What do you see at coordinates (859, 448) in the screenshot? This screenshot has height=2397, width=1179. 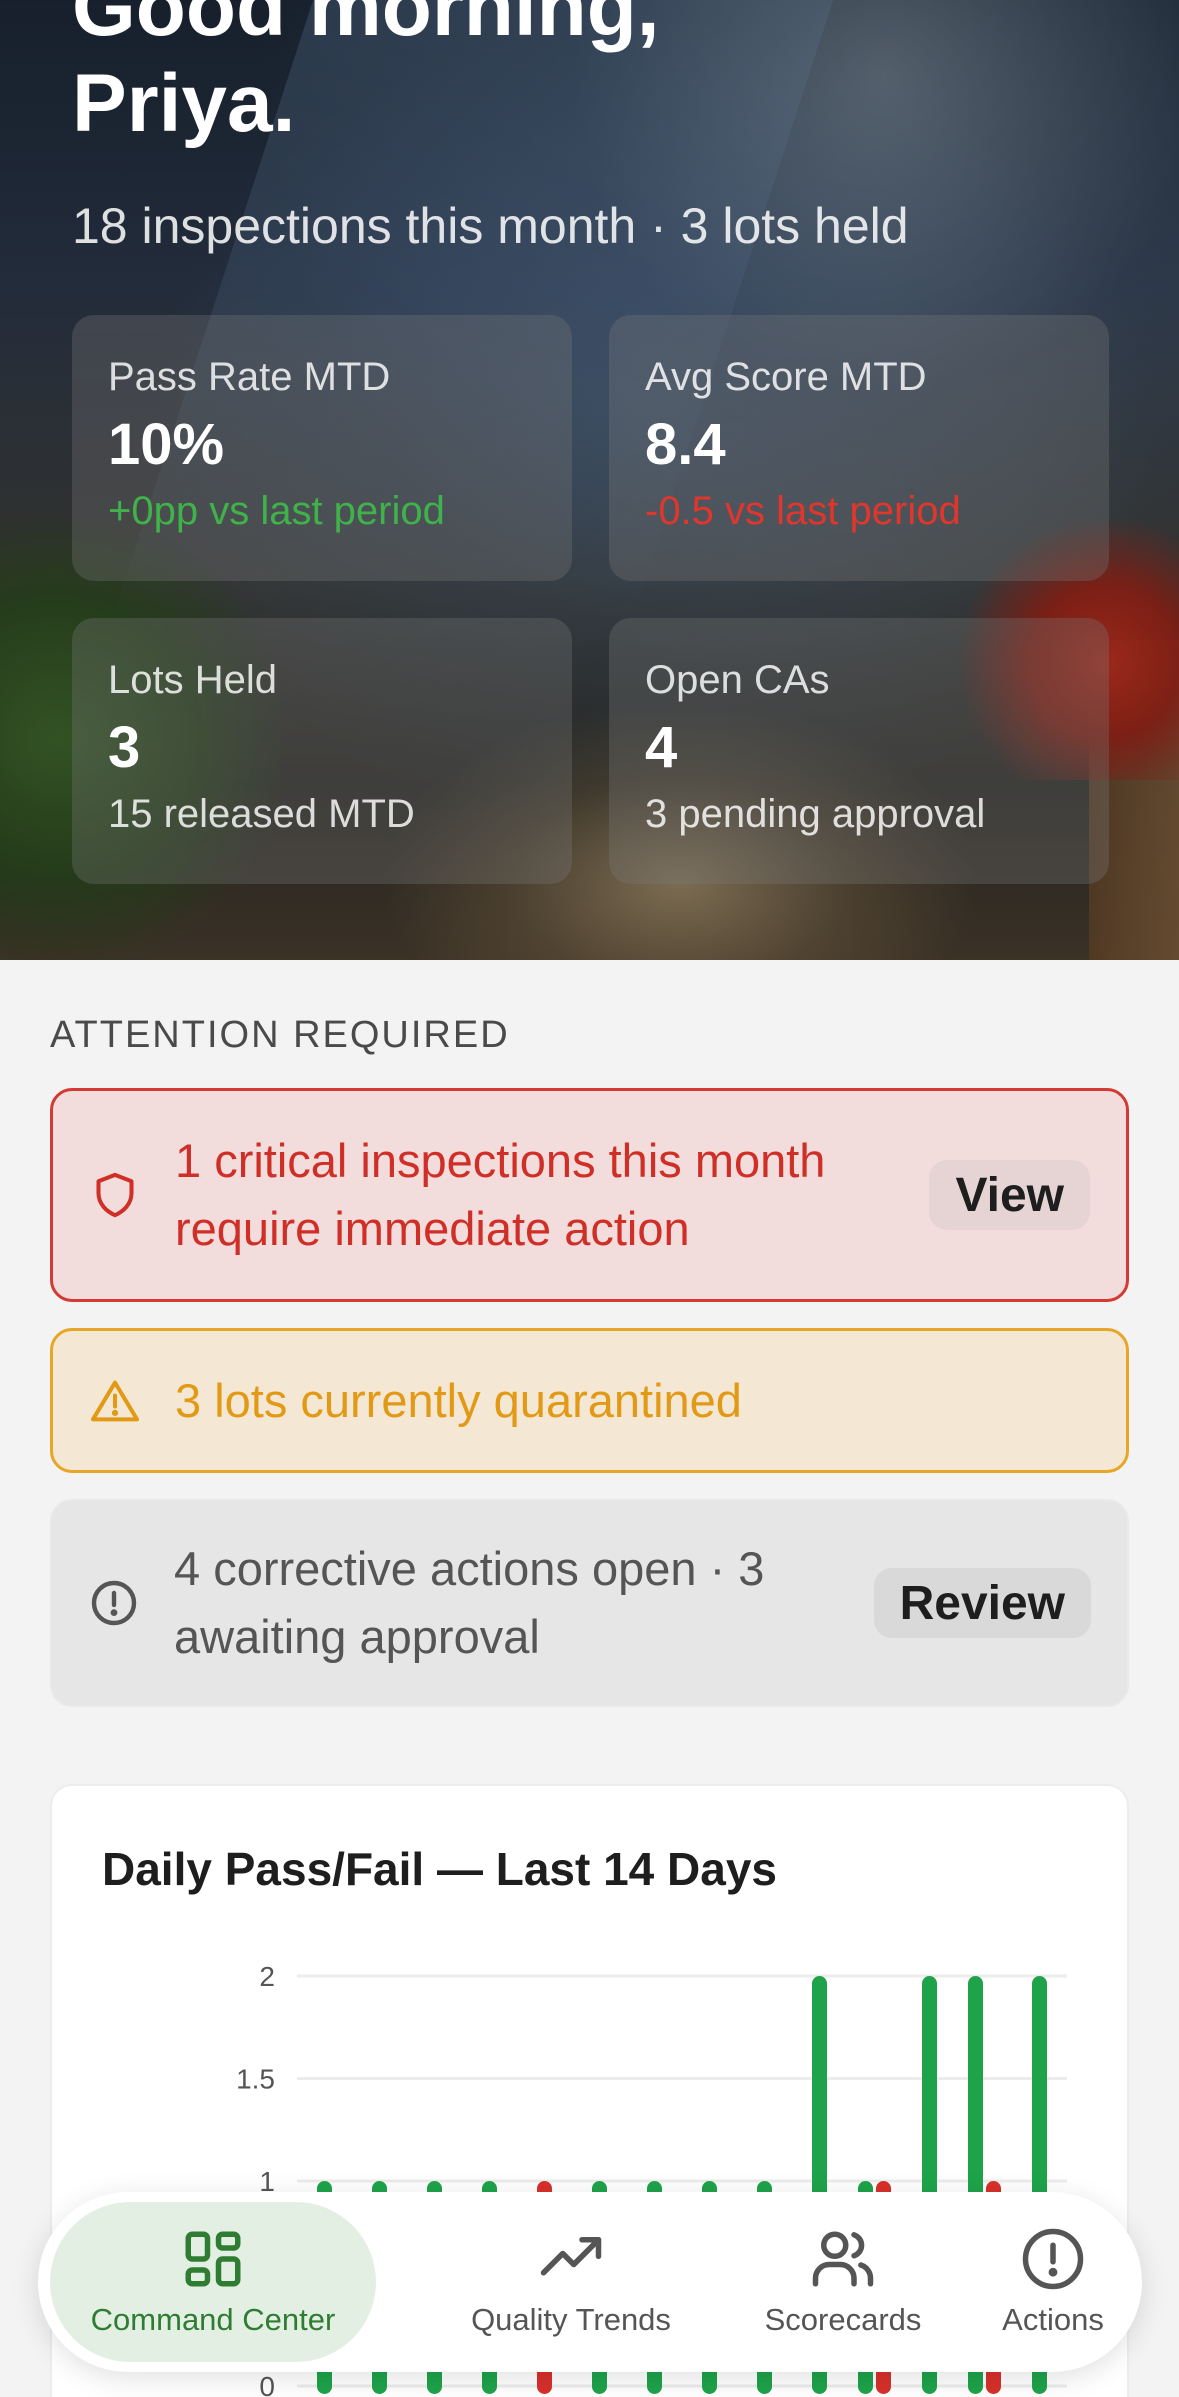 I see `stat-card-avg-score: Avg Score MTD 8.4 -0.5 vs last period` at bounding box center [859, 448].